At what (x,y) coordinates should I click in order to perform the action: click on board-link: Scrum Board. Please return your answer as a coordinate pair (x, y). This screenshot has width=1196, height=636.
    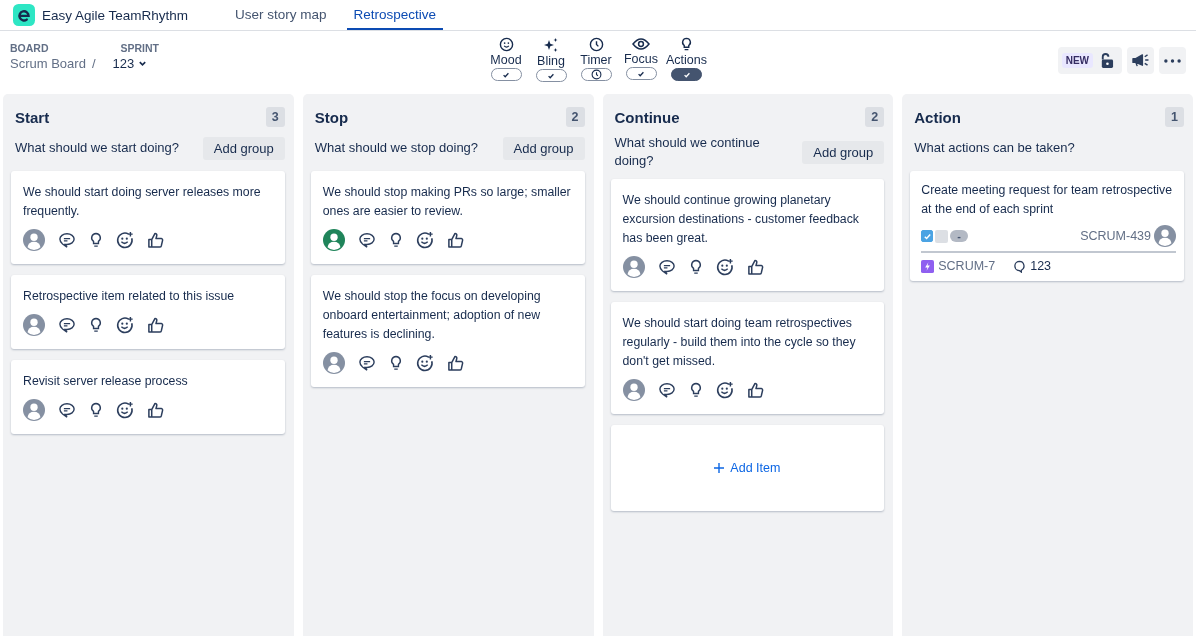
    Looking at the image, I should click on (48, 63).